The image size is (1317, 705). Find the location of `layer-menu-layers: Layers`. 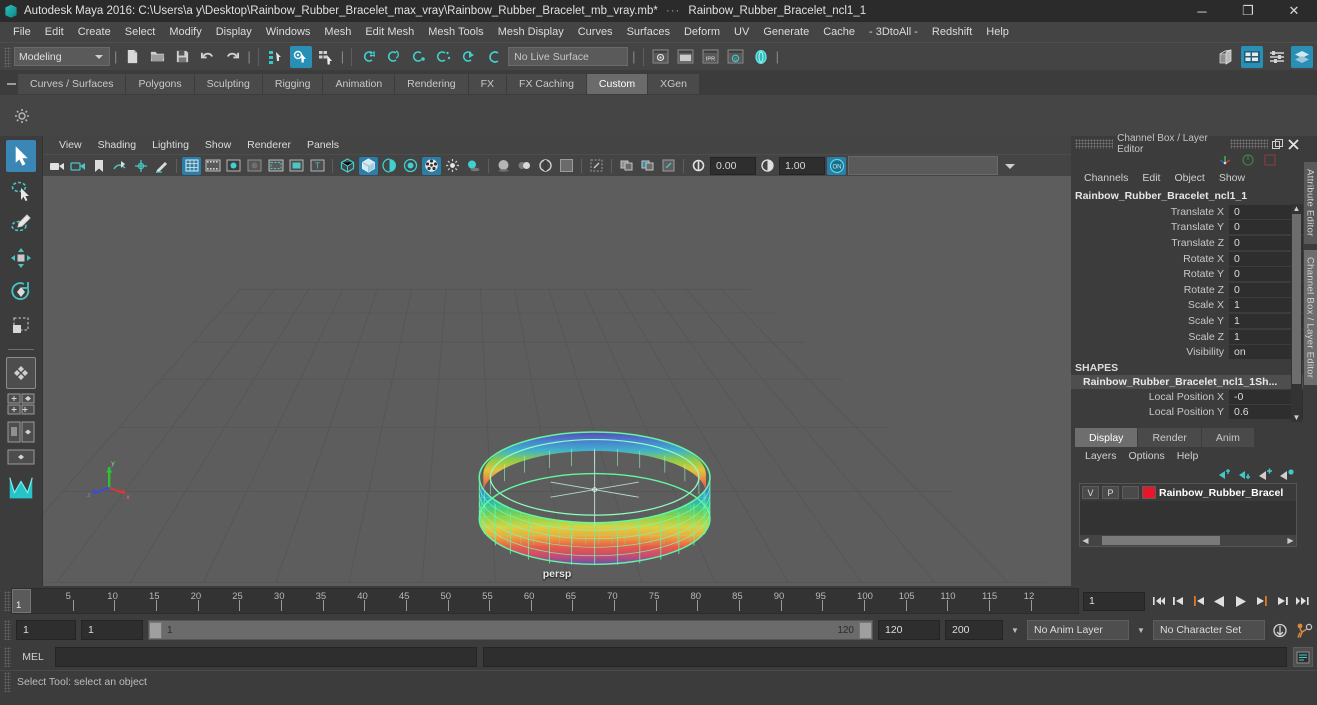

layer-menu-layers: Layers is located at coordinates (1101, 456).